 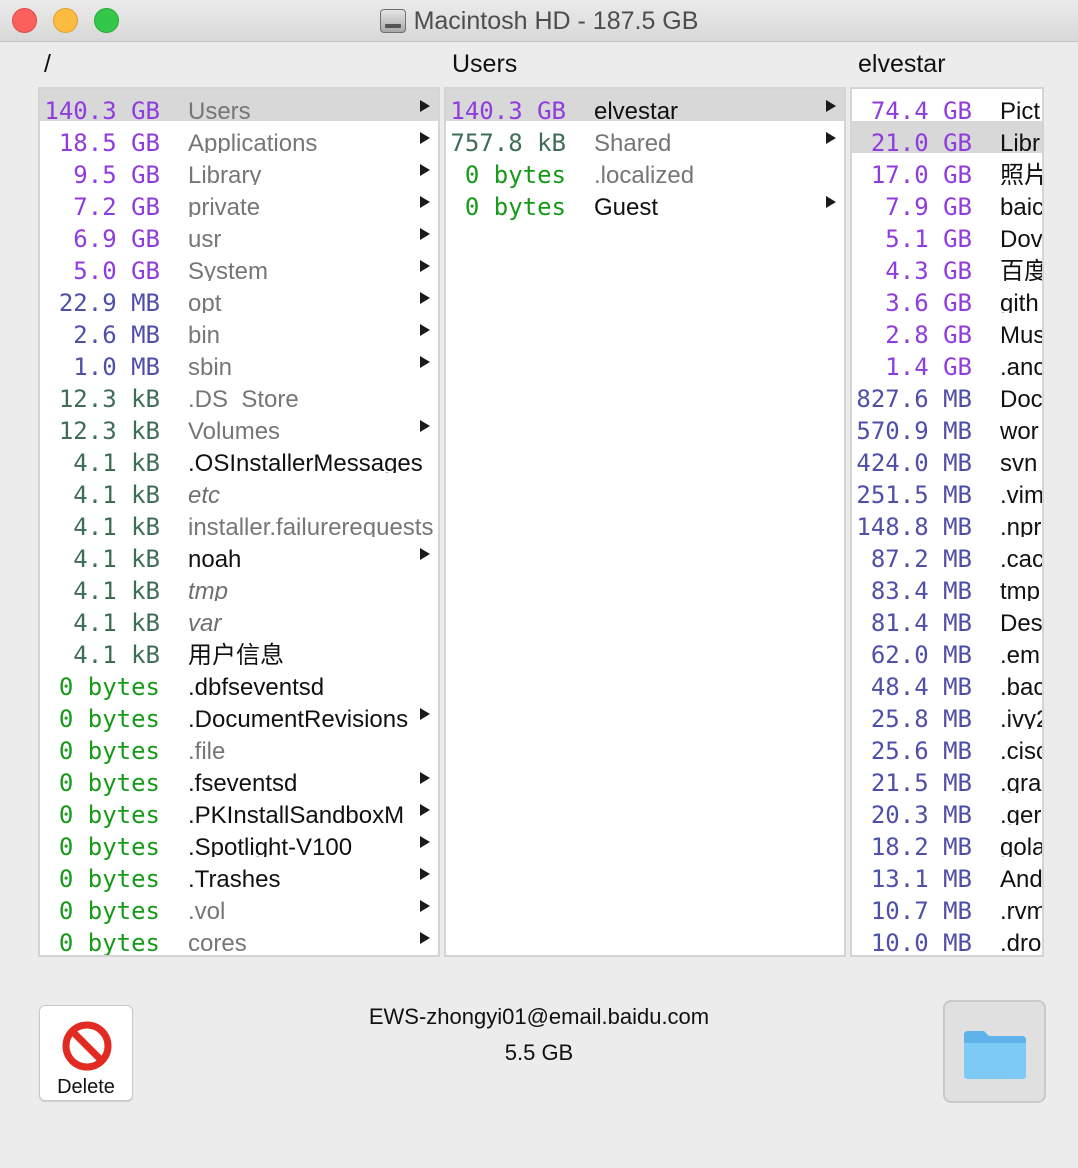 I want to click on list-item: 18.5 GB Applications, so click(x=239, y=139).